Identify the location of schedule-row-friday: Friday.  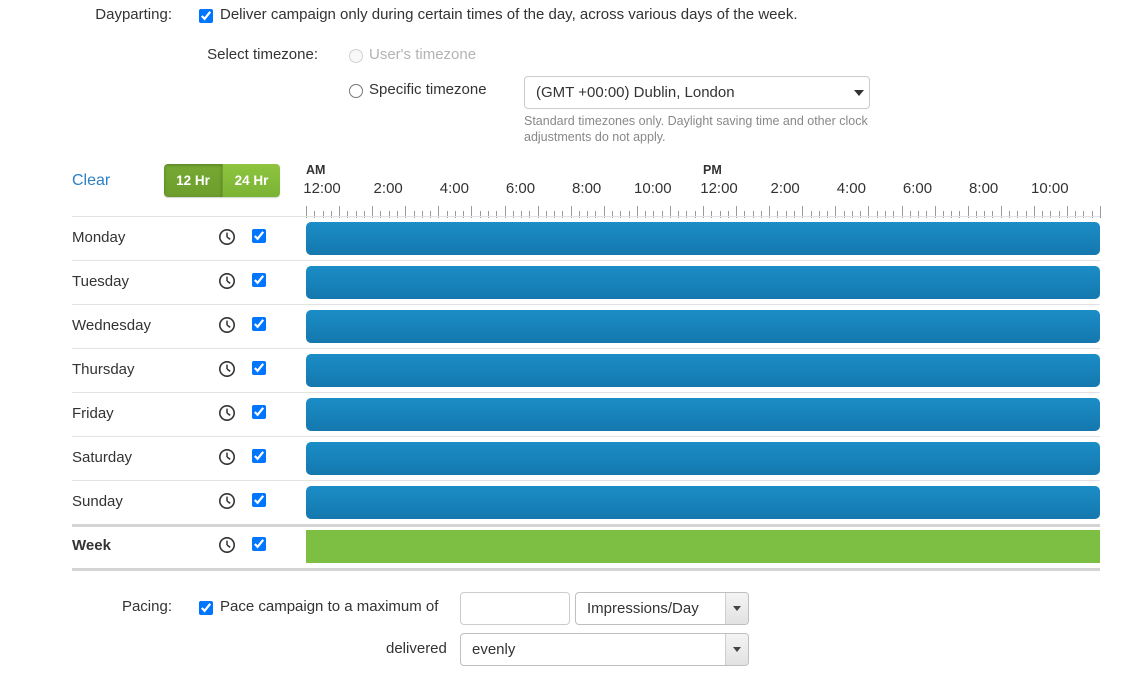
(565, 414).